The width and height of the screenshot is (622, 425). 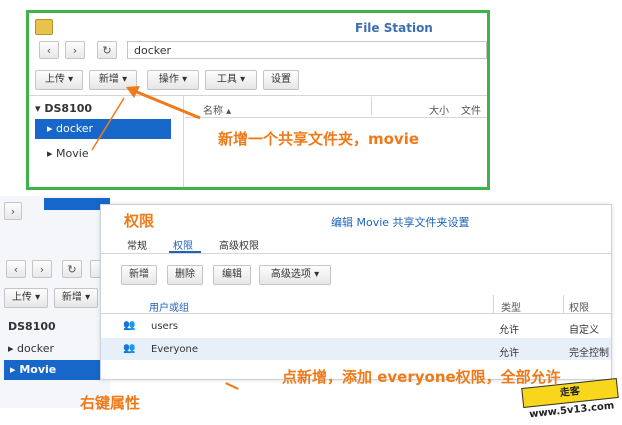 I want to click on advanced-options-button: 高级选项 ▾, so click(x=295, y=275).